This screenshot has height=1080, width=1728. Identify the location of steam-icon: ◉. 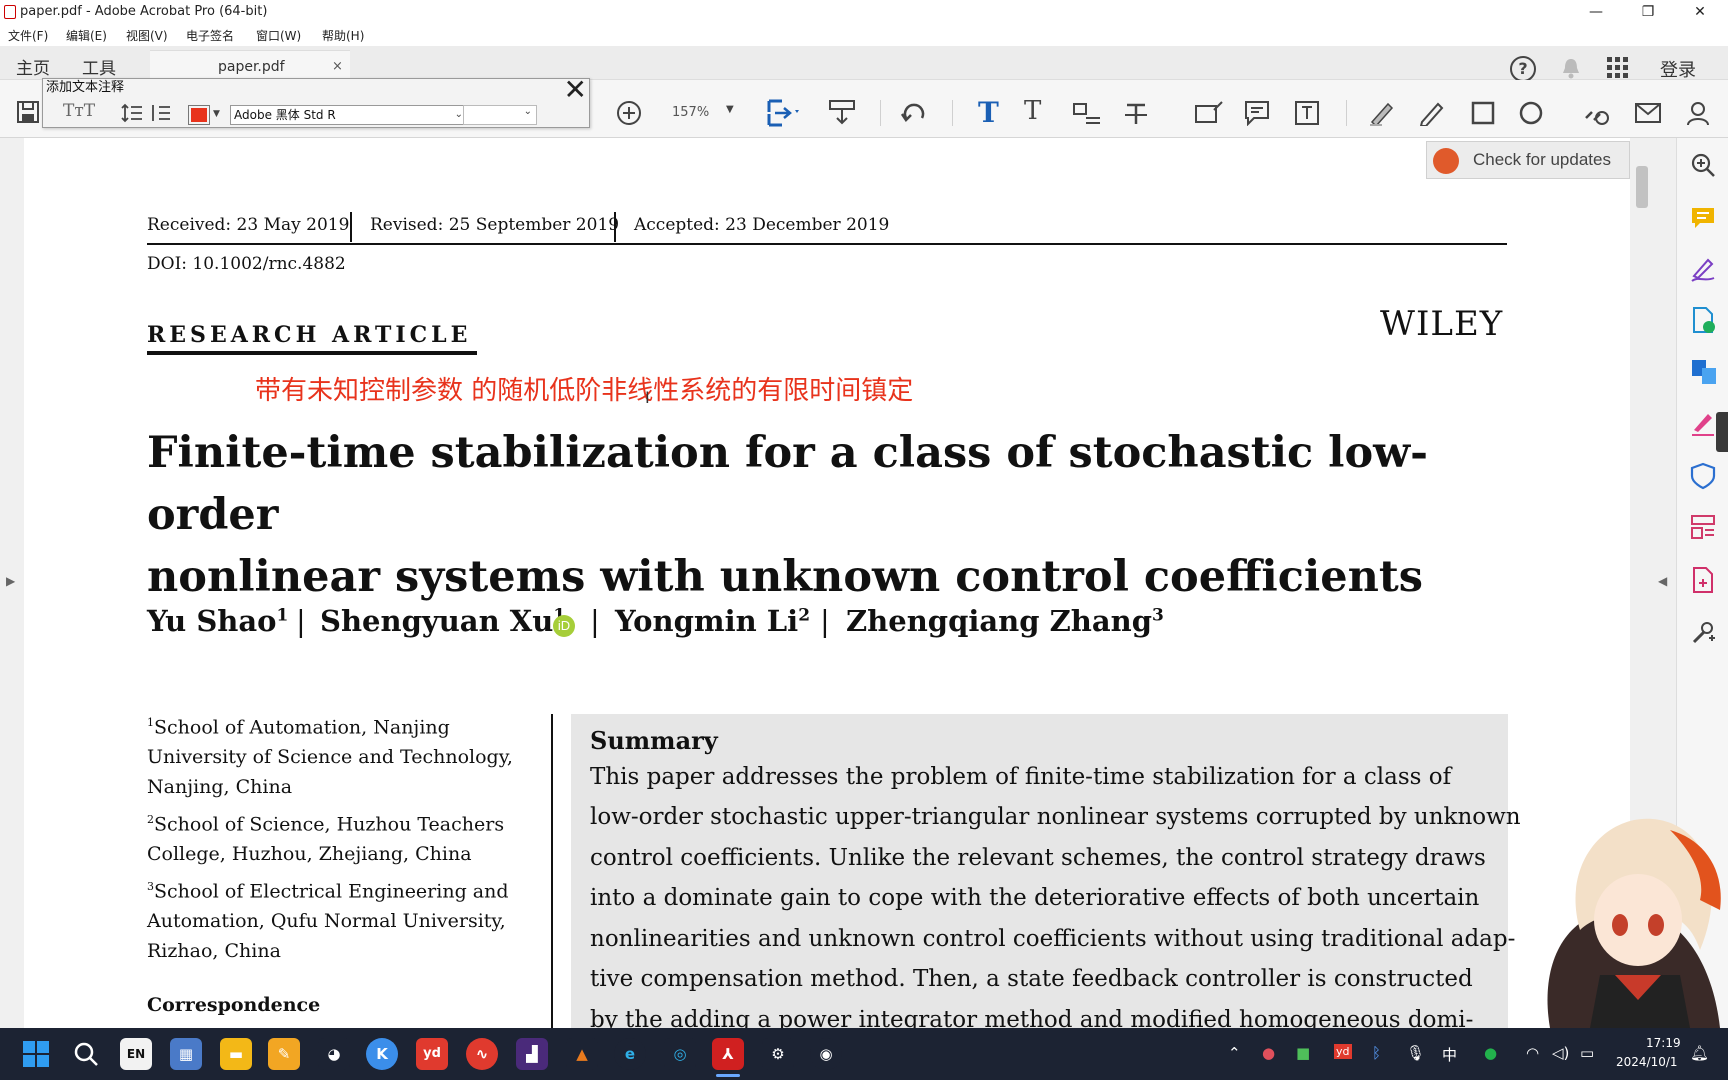
(826, 1054).